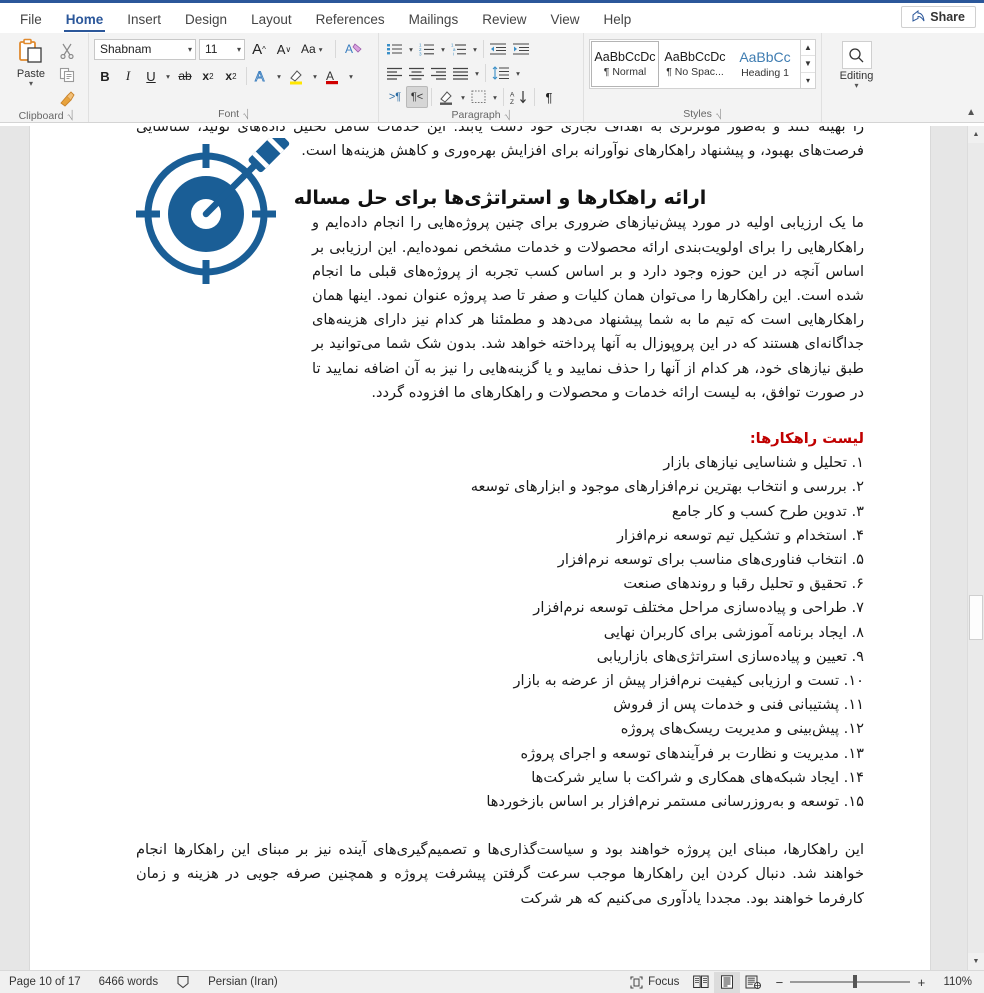 Image resolution: width=984 pixels, height=993 pixels. What do you see at coordinates (439, 73) in the screenshot?
I see `align-right-icon` at bounding box center [439, 73].